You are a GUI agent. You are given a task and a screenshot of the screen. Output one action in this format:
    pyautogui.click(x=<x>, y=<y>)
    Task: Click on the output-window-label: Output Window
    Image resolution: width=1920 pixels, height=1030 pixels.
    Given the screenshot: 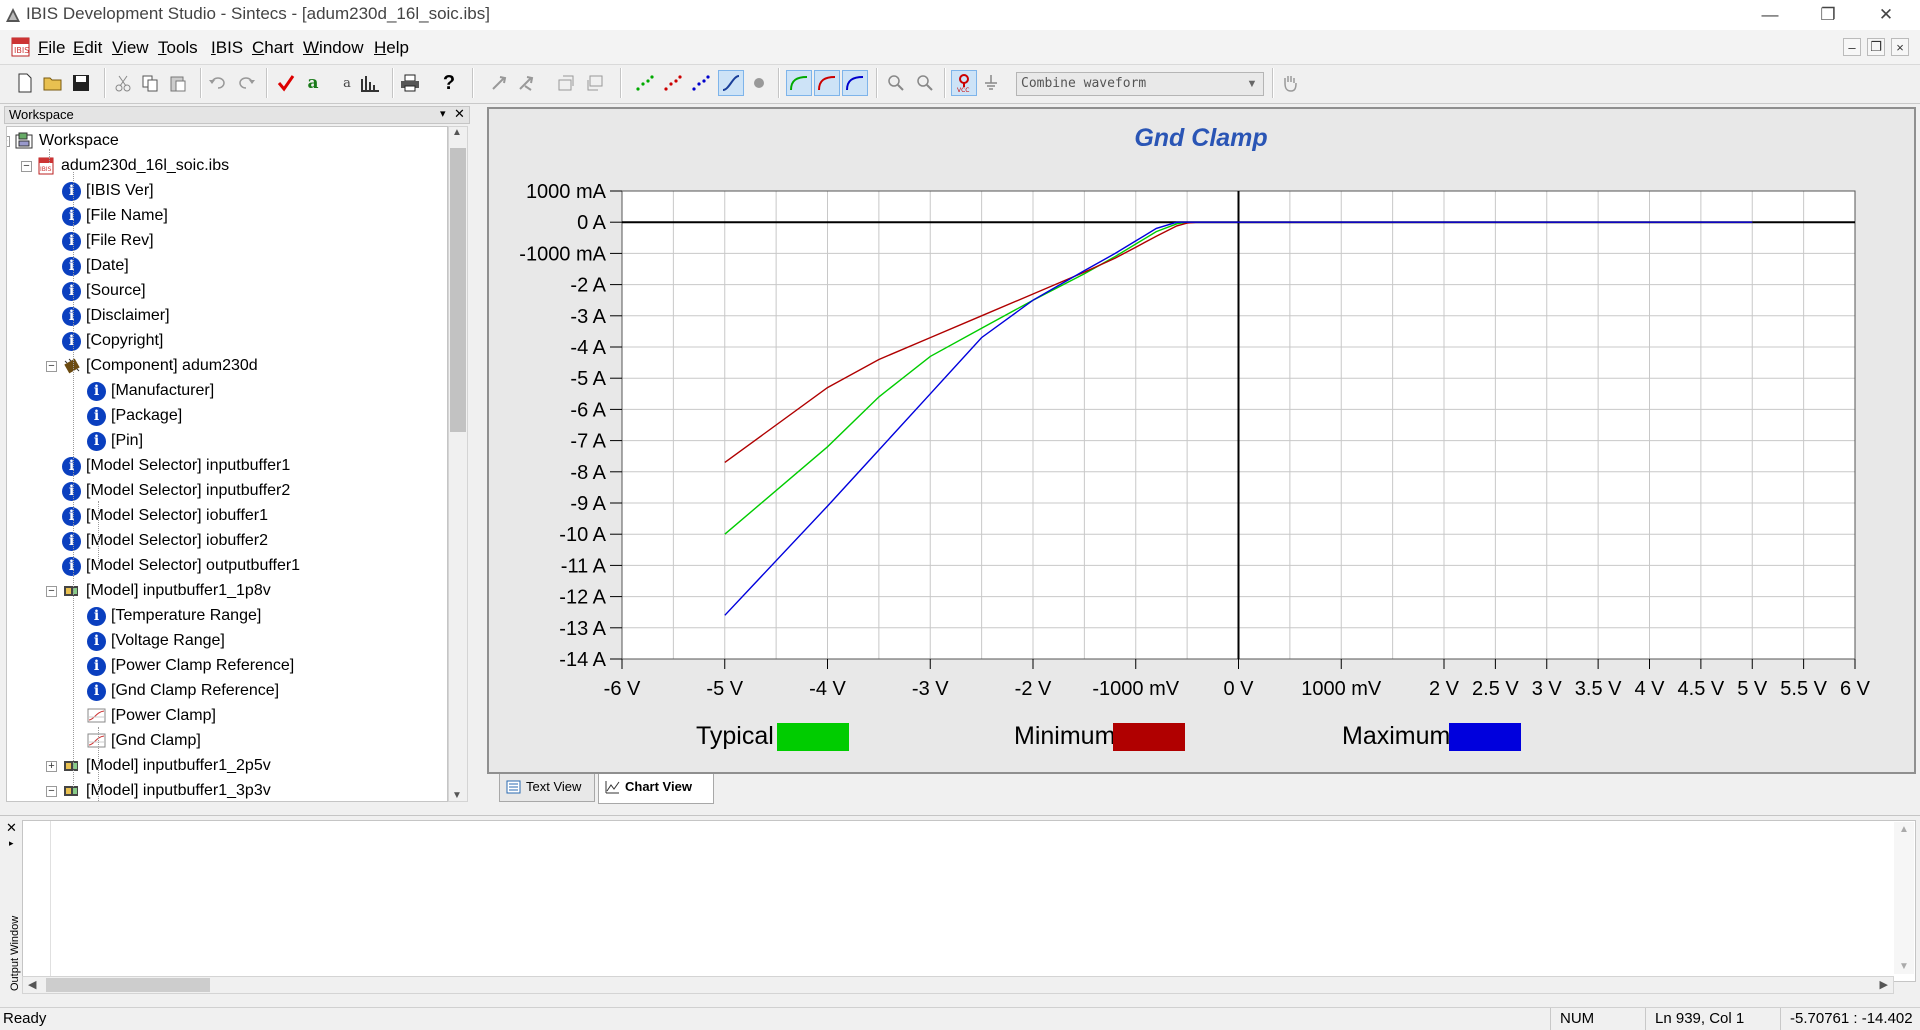 What is the action you would take?
    pyautogui.click(x=15, y=953)
    